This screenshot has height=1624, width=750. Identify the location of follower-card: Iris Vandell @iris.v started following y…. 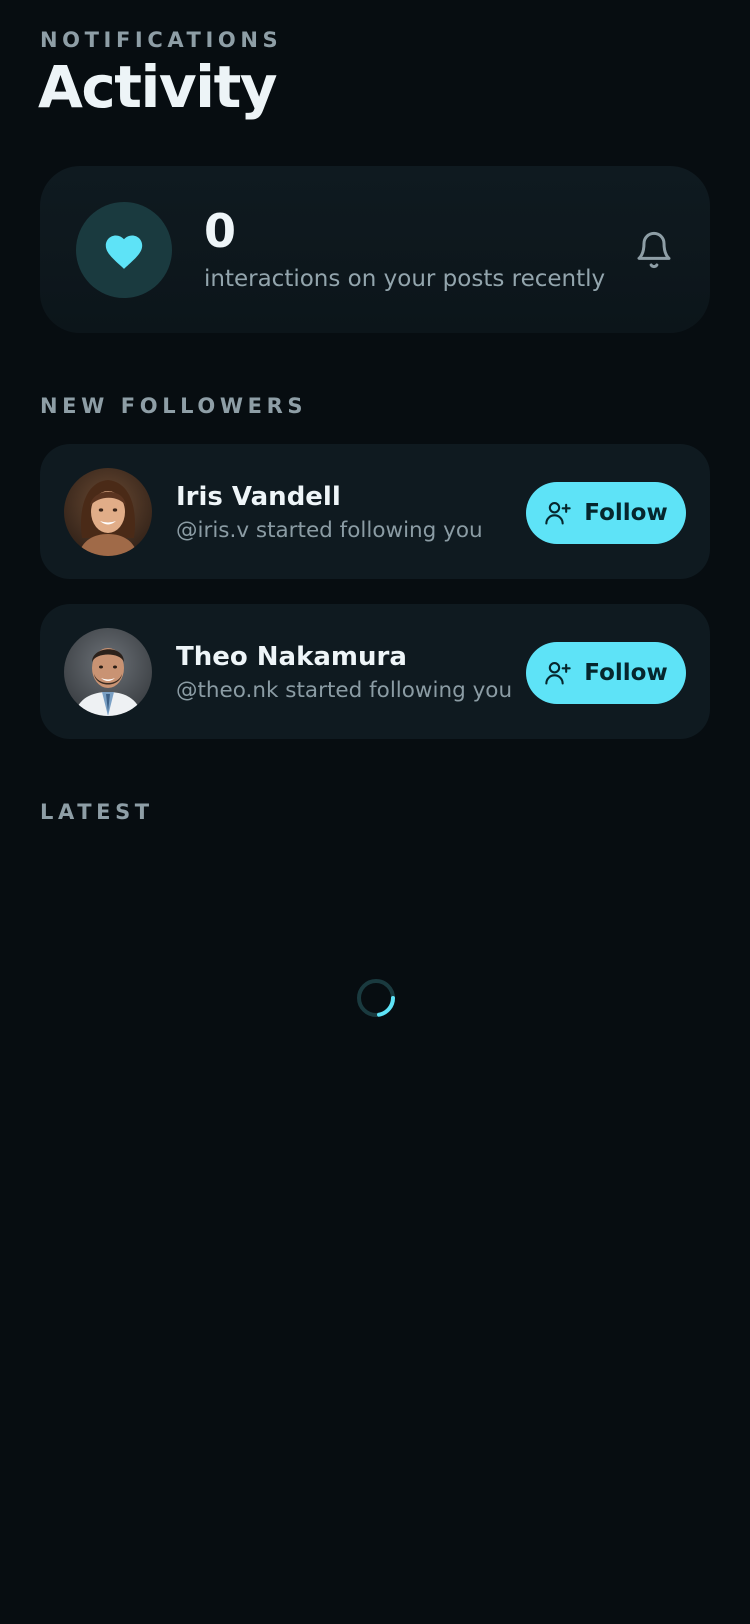
(375, 511).